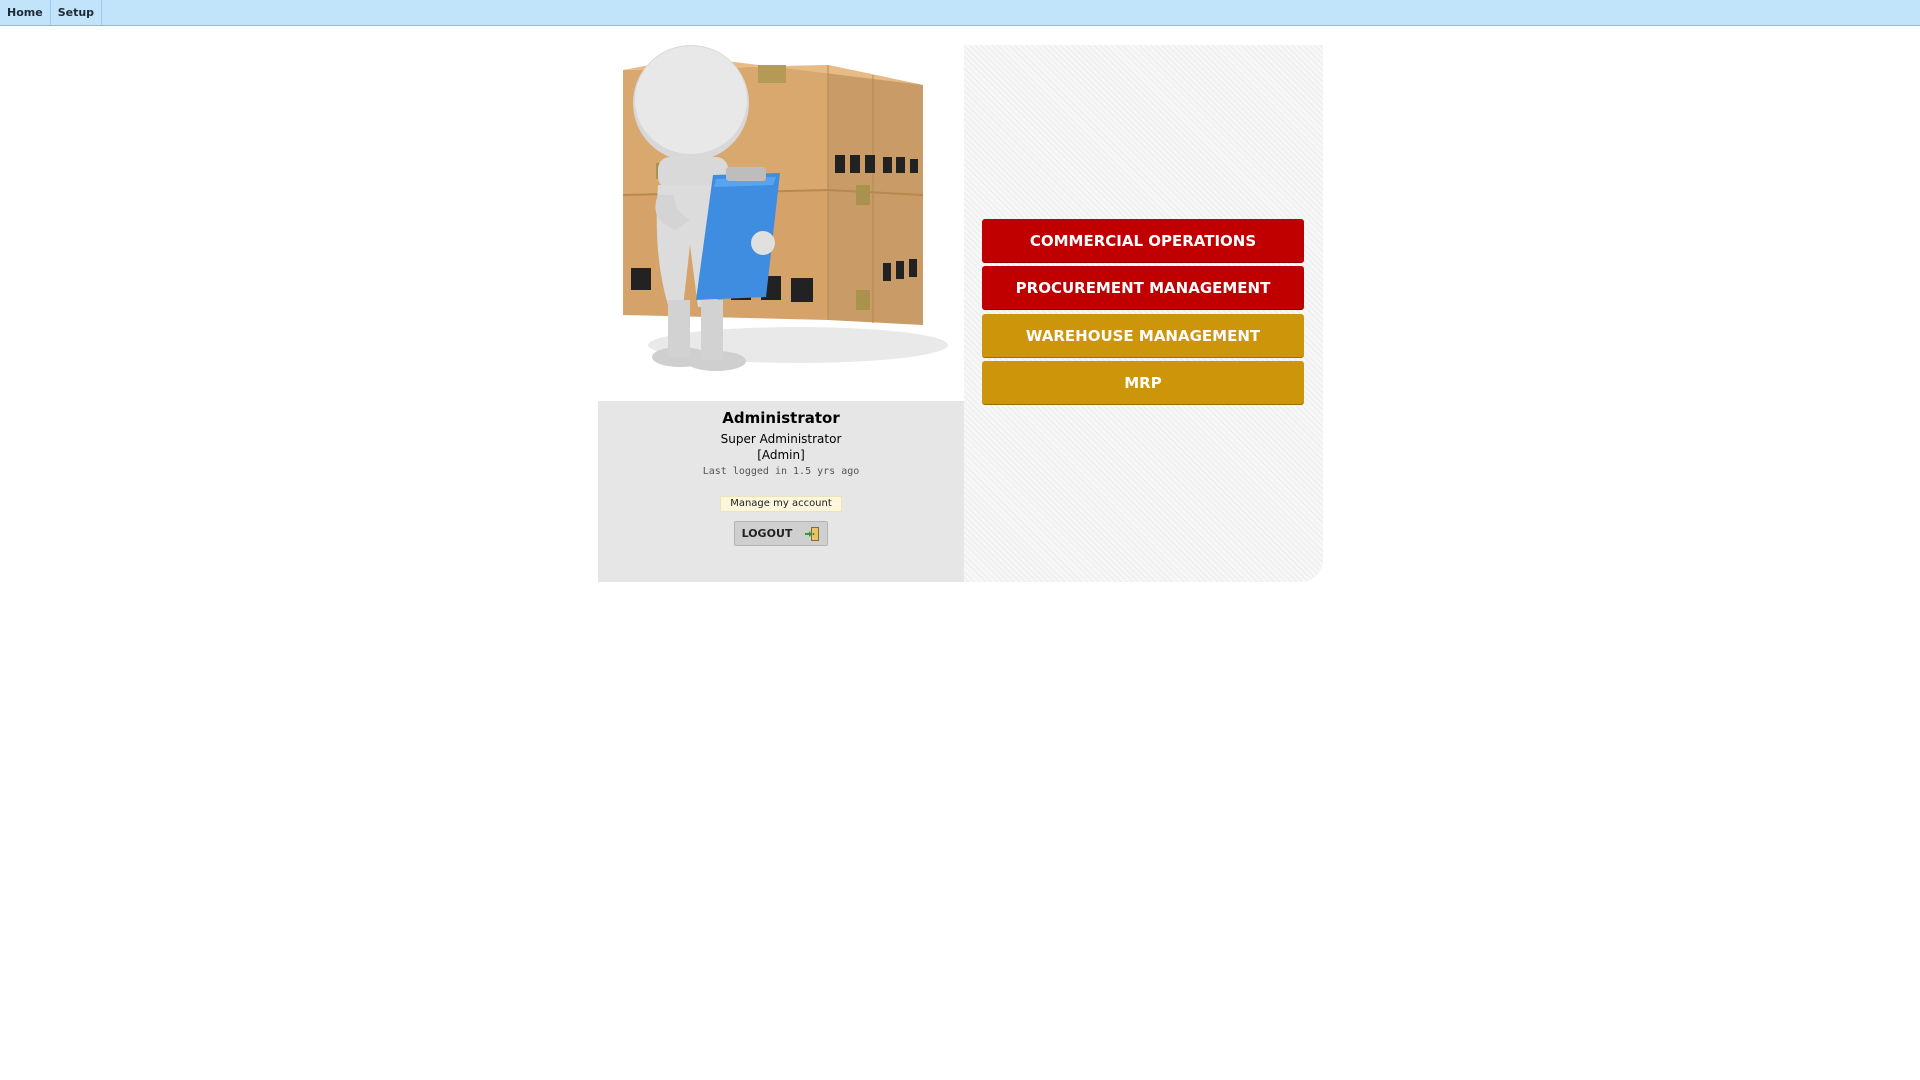  I want to click on last-logged-text: Last logged in 1.5 yrs ago, so click(781, 471).